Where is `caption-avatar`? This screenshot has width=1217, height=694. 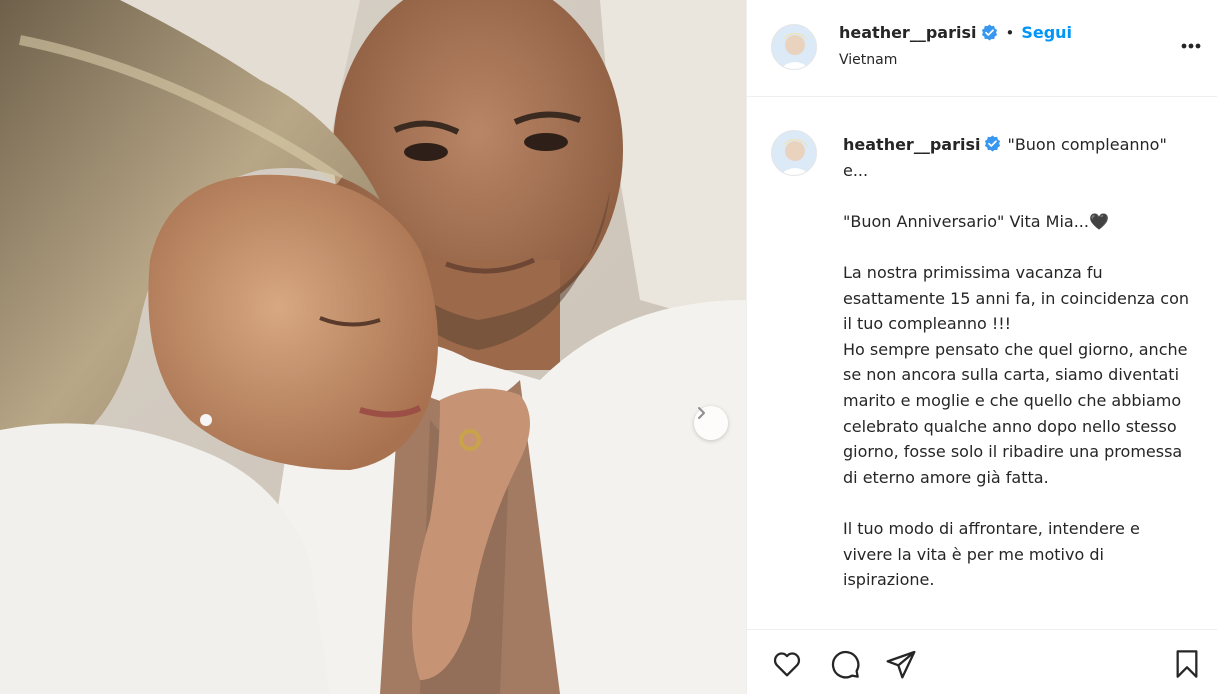 caption-avatar is located at coordinates (794, 153).